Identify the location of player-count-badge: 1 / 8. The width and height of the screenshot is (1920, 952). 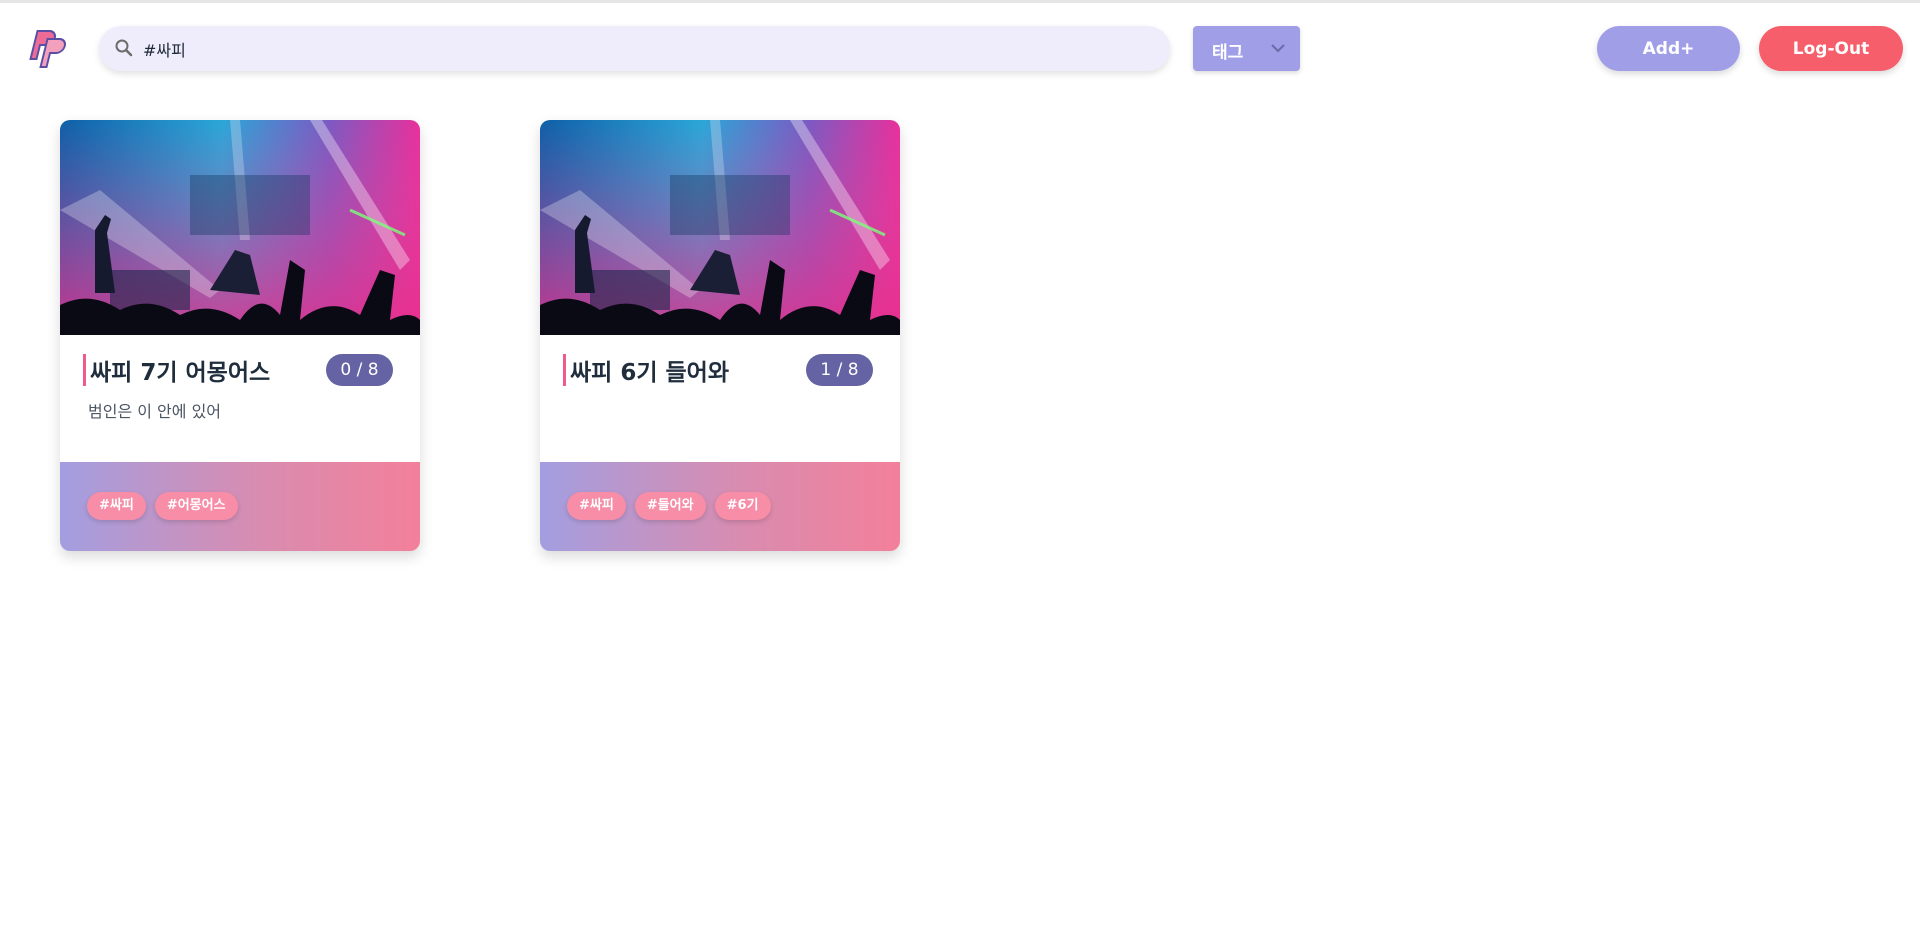
(839, 370).